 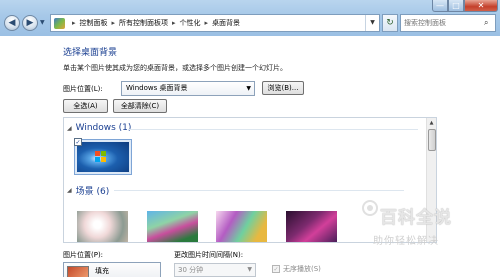 I want to click on select-all-button: 全选(A), so click(x=85, y=106).